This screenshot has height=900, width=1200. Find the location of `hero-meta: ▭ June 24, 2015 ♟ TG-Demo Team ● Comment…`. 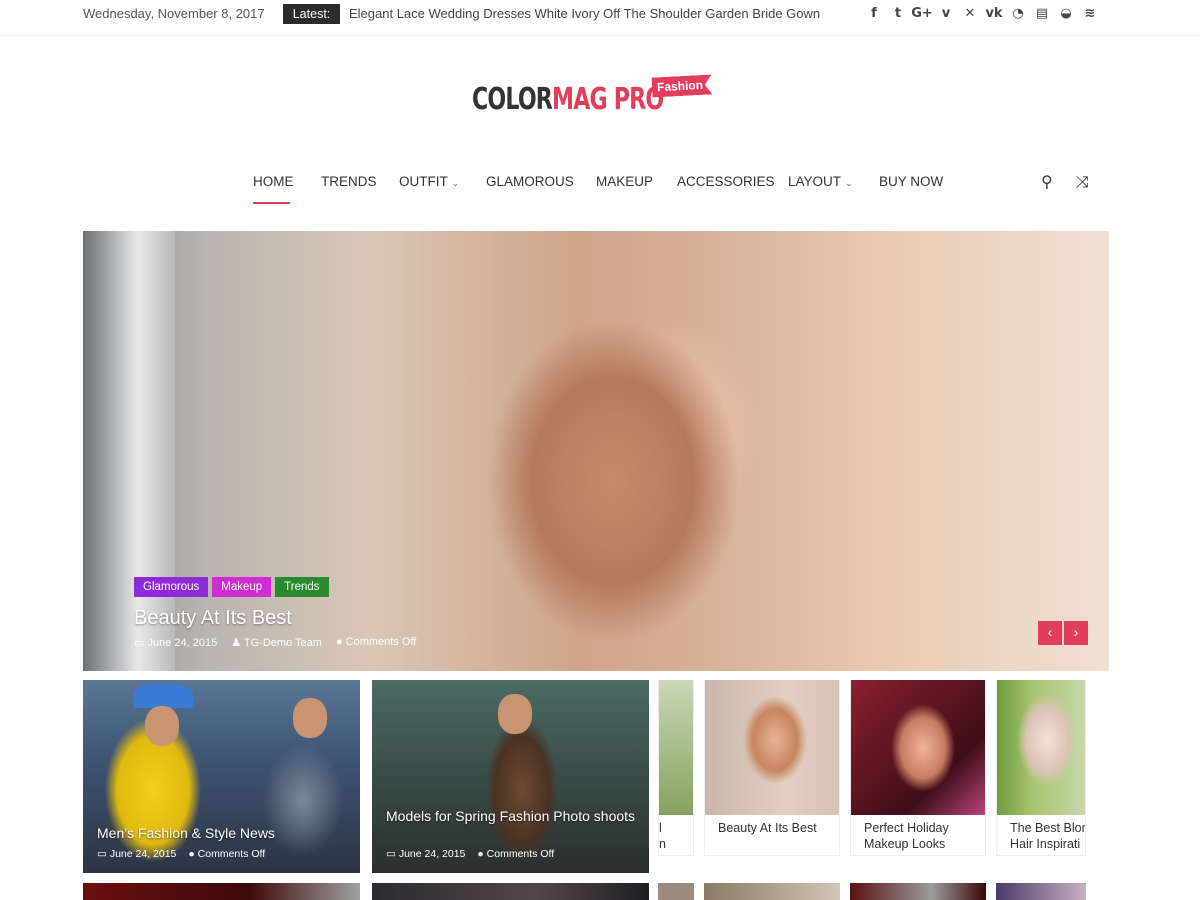

hero-meta: ▭ June 24, 2015 ♟ TG-Demo Team ● Comment… is located at coordinates (275, 642).